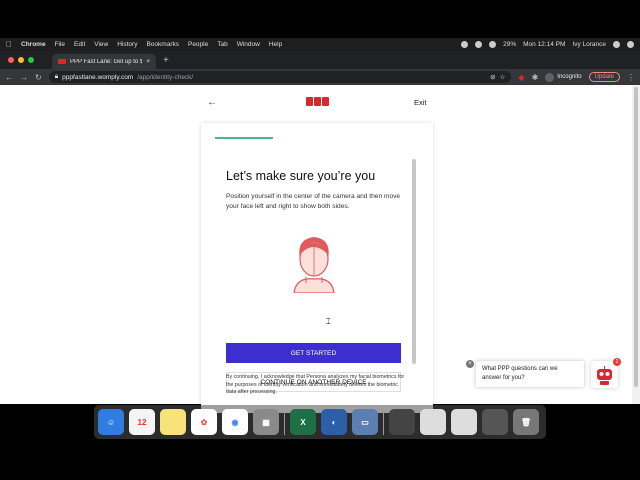 This screenshot has width=640, height=480. What do you see at coordinates (24, 77) in the screenshot?
I see `forward-icon: →` at bounding box center [24, 77].